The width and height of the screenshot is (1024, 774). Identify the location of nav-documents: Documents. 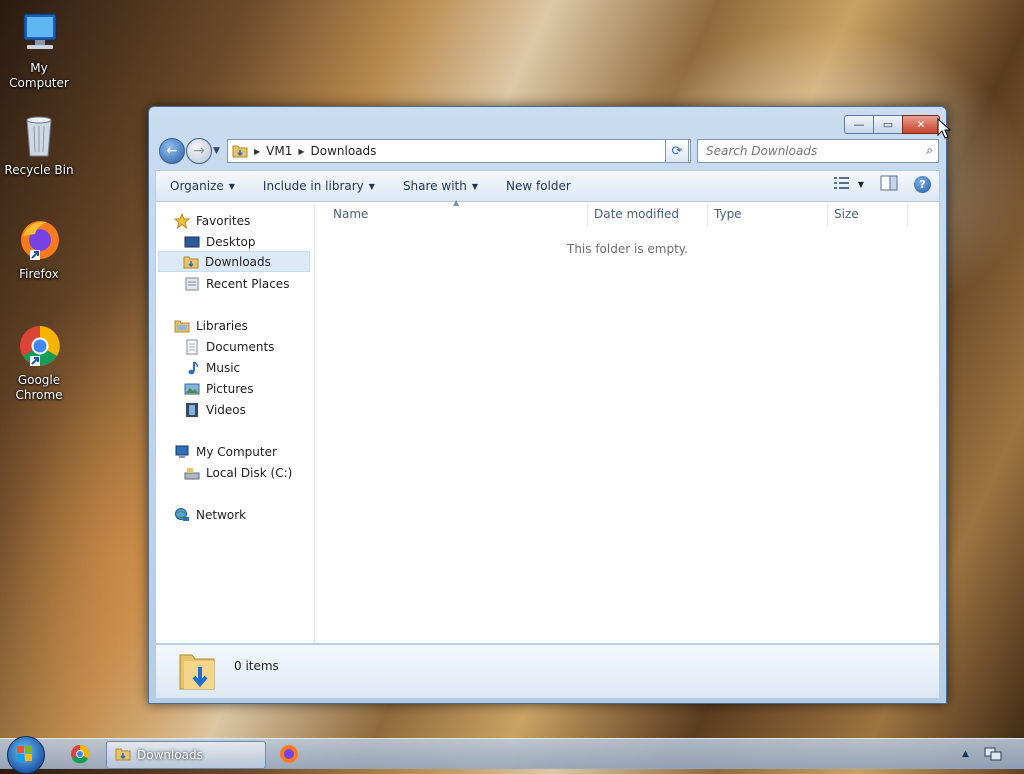
(229, 346).